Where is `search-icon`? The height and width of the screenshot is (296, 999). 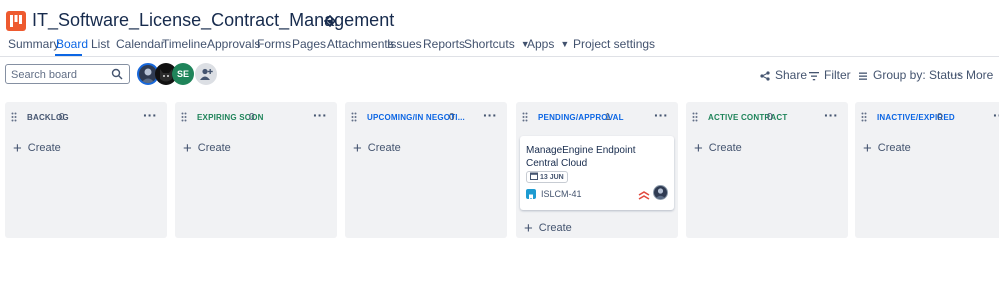
search-icon is located at coordinates (117, 74).